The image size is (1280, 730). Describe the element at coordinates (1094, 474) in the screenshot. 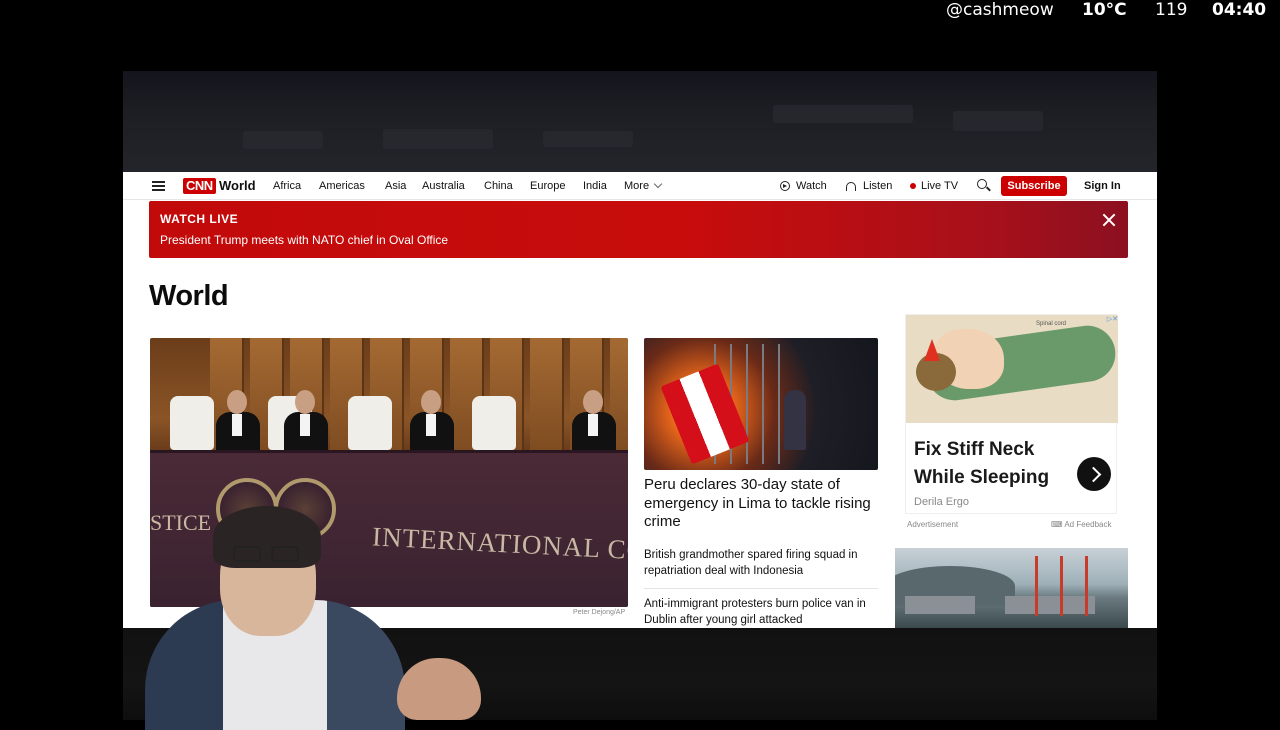

I see `chevron-right-icon` at that location.